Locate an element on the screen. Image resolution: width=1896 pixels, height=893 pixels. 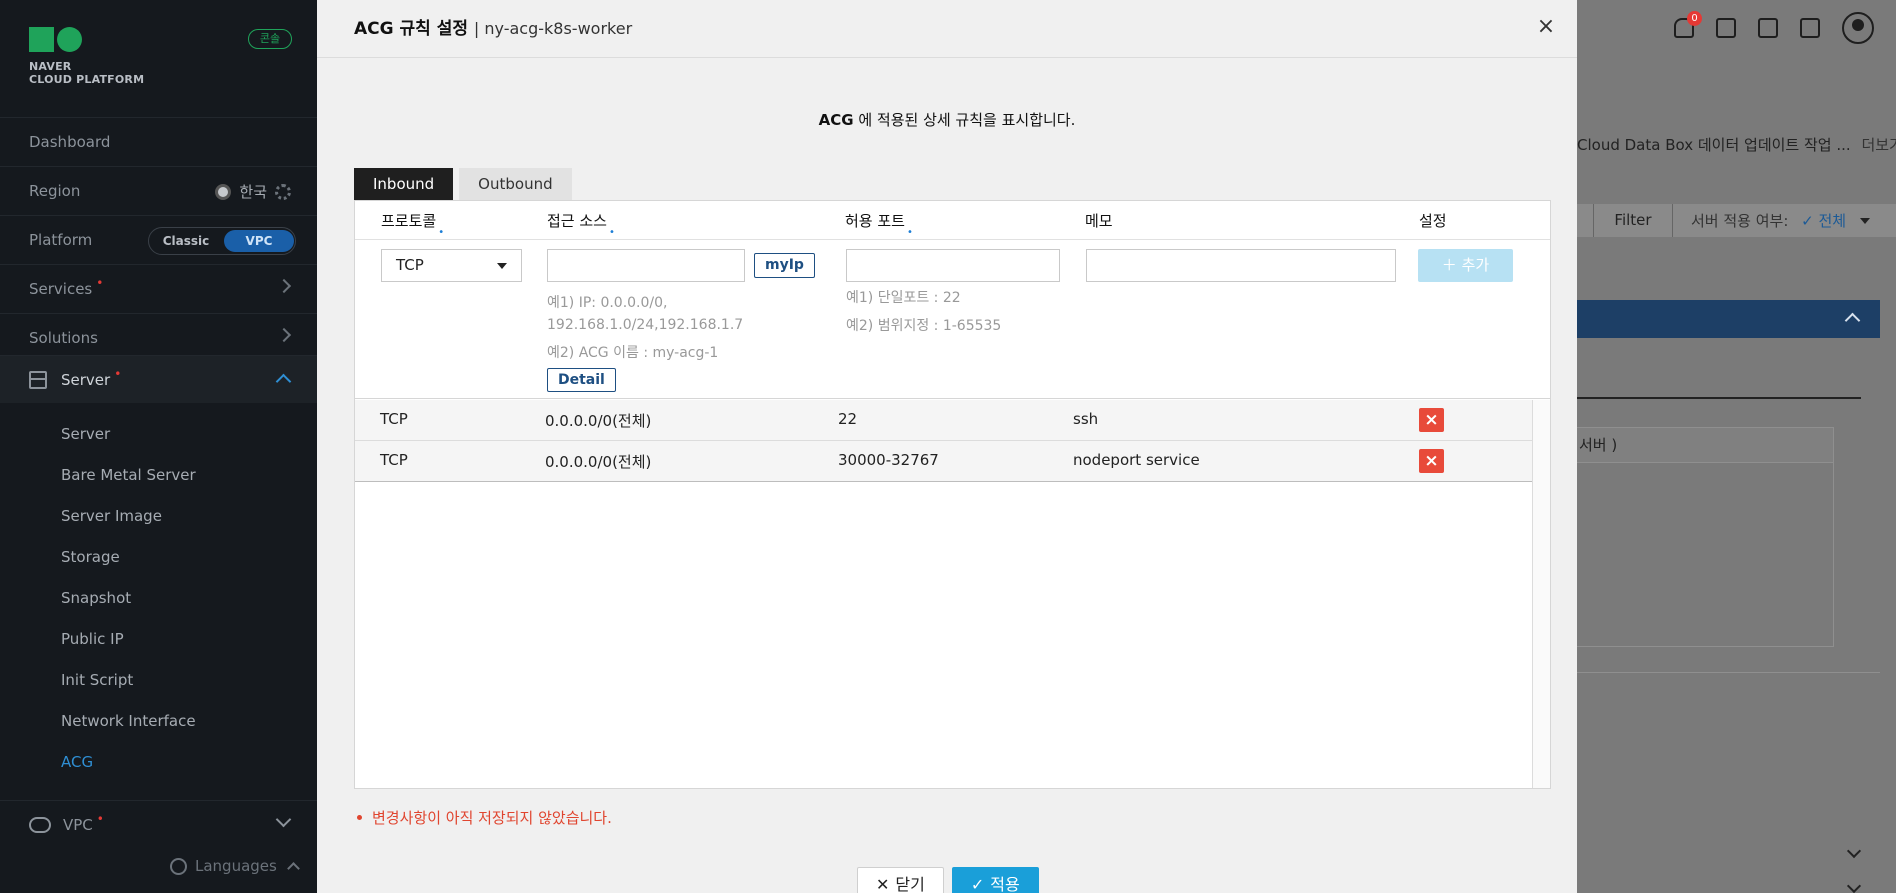
table-header: 프로토콜• 접근 소스• 허용 포트• 메모 설정 is located at coordinates (952, 220).